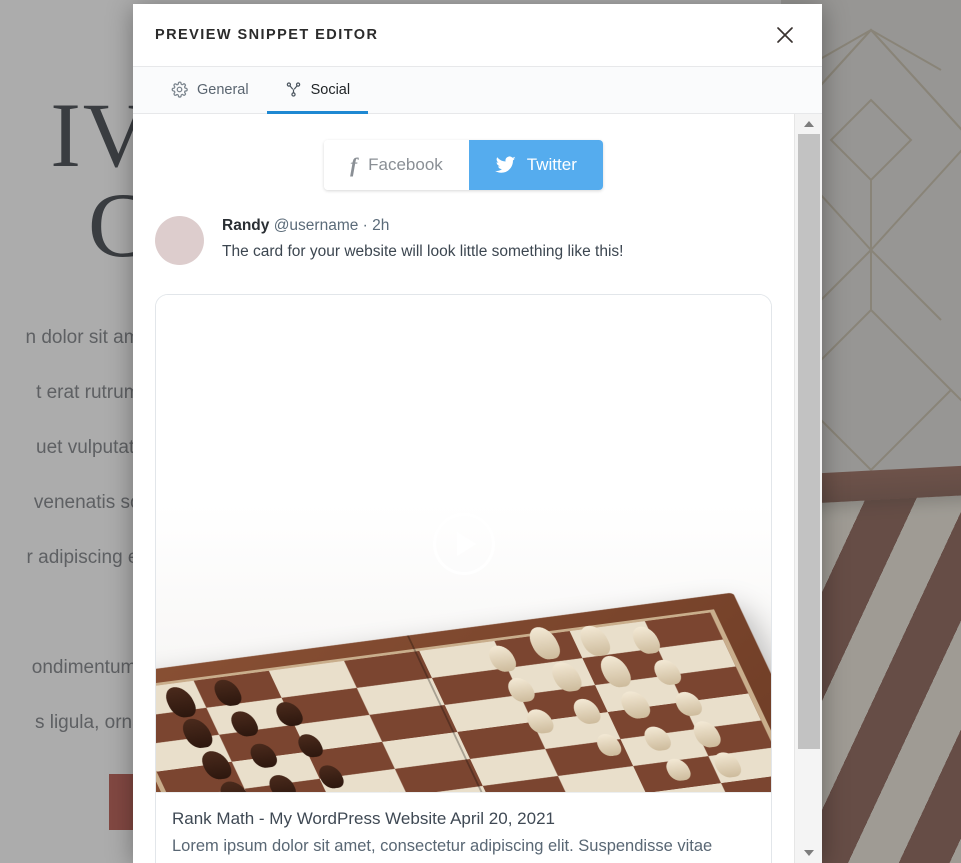  Describe the element at coordinates (809, 124) in the screenshot. I see `scroll-up-arrow-icon` at that location.